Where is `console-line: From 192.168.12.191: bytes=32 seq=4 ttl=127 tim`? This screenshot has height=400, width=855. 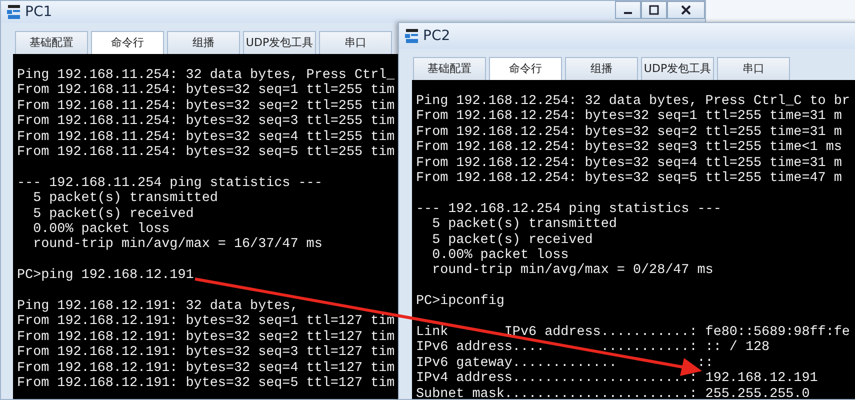 console-line: From 192.168.12.191: bytes=32 seq=4 ttl=127 tim is located at coordinates (206, 368).